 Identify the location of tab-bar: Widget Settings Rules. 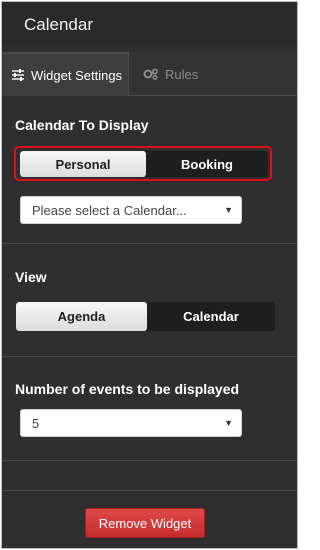
(149, 74).